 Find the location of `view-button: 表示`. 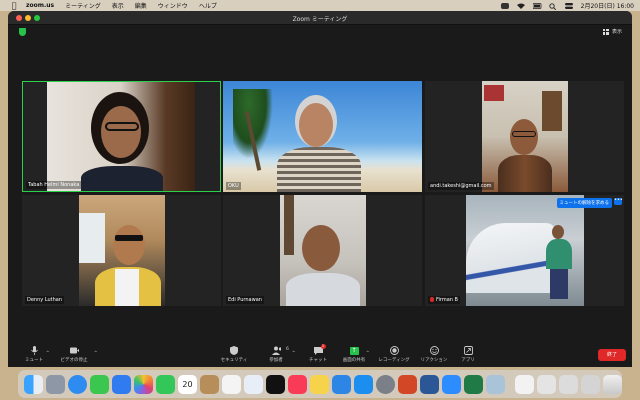

view-button: 表示 is located at coordinates (612, 31).